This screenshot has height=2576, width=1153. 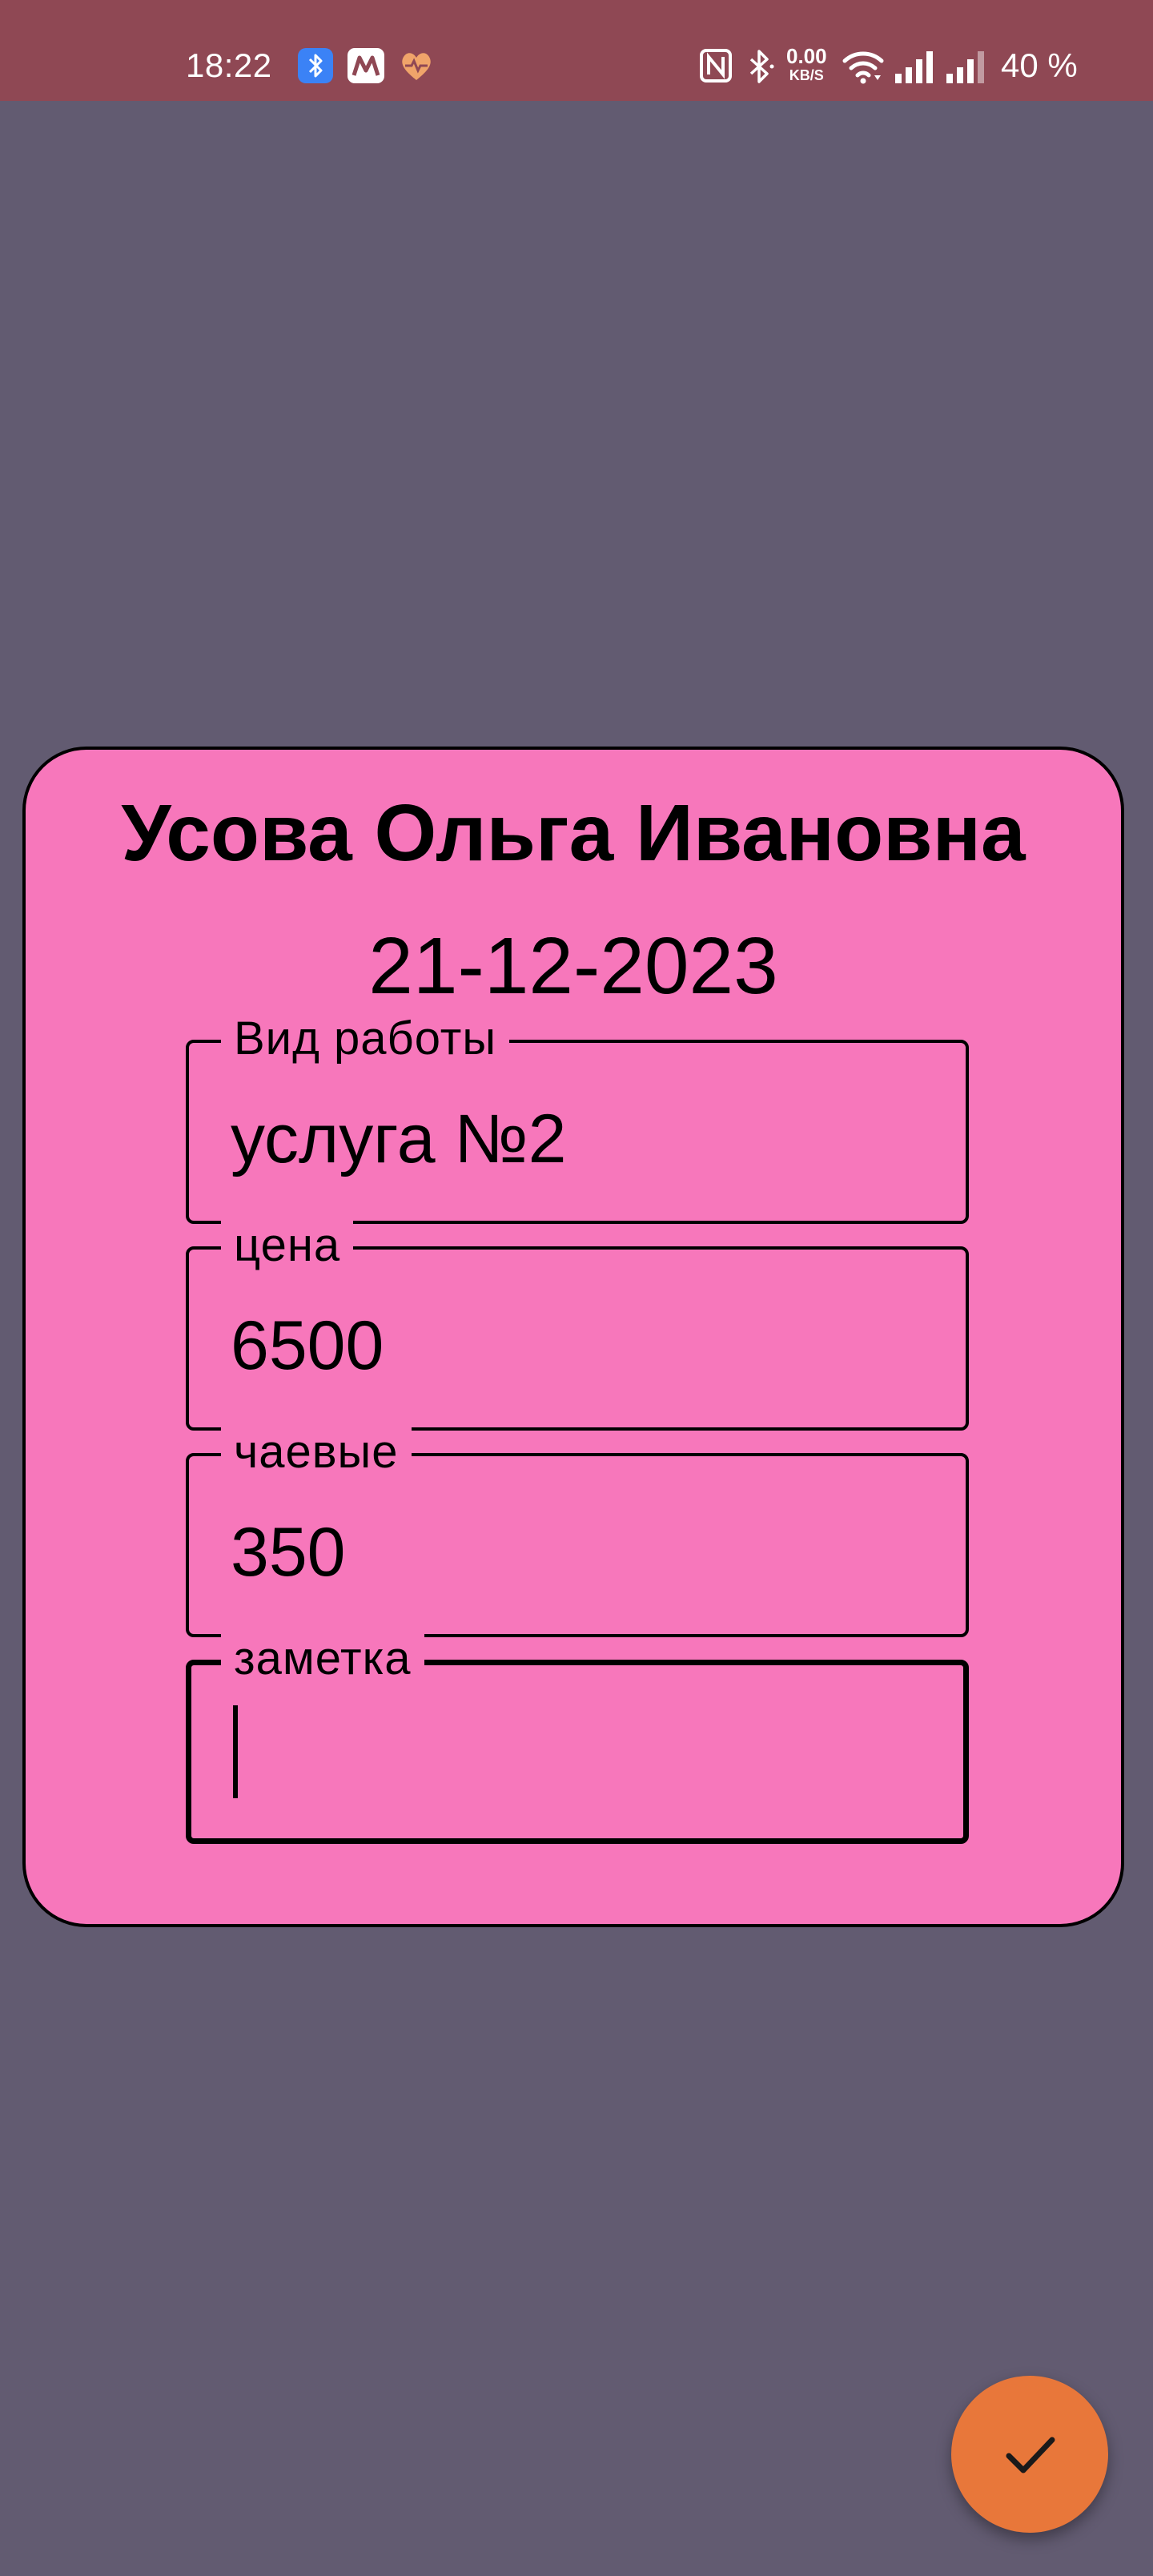 I want to click on client-name: Усова Ольга Ивановна, so click(x=573, y=833).